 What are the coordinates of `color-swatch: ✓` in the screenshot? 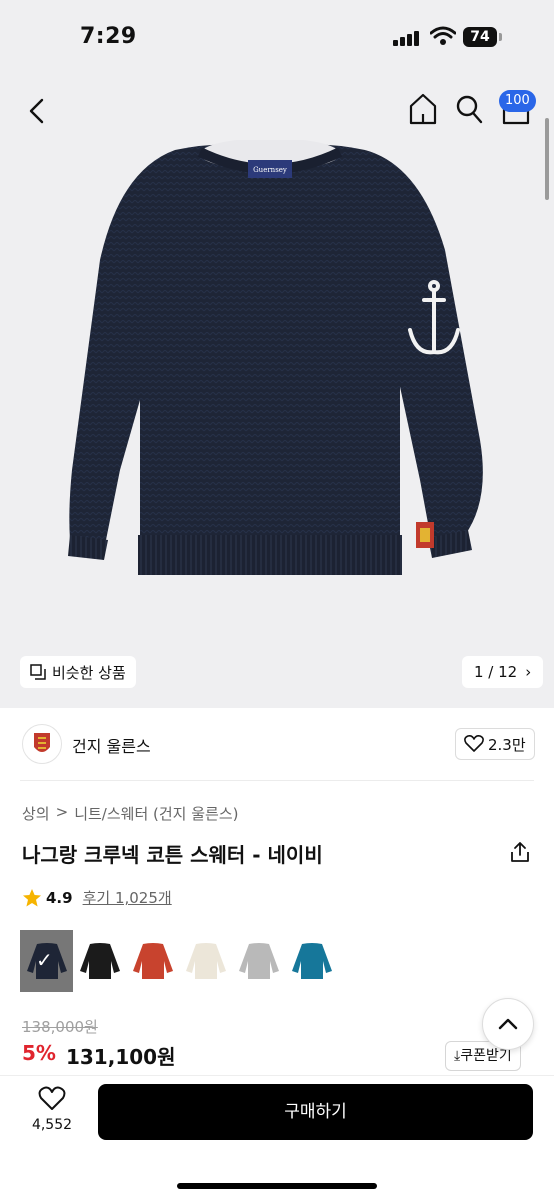 It's located at (46, 961).